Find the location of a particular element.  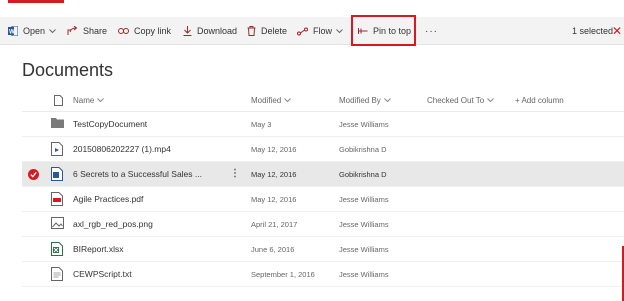

excel-file-icon is located at coordinates (57, 249).